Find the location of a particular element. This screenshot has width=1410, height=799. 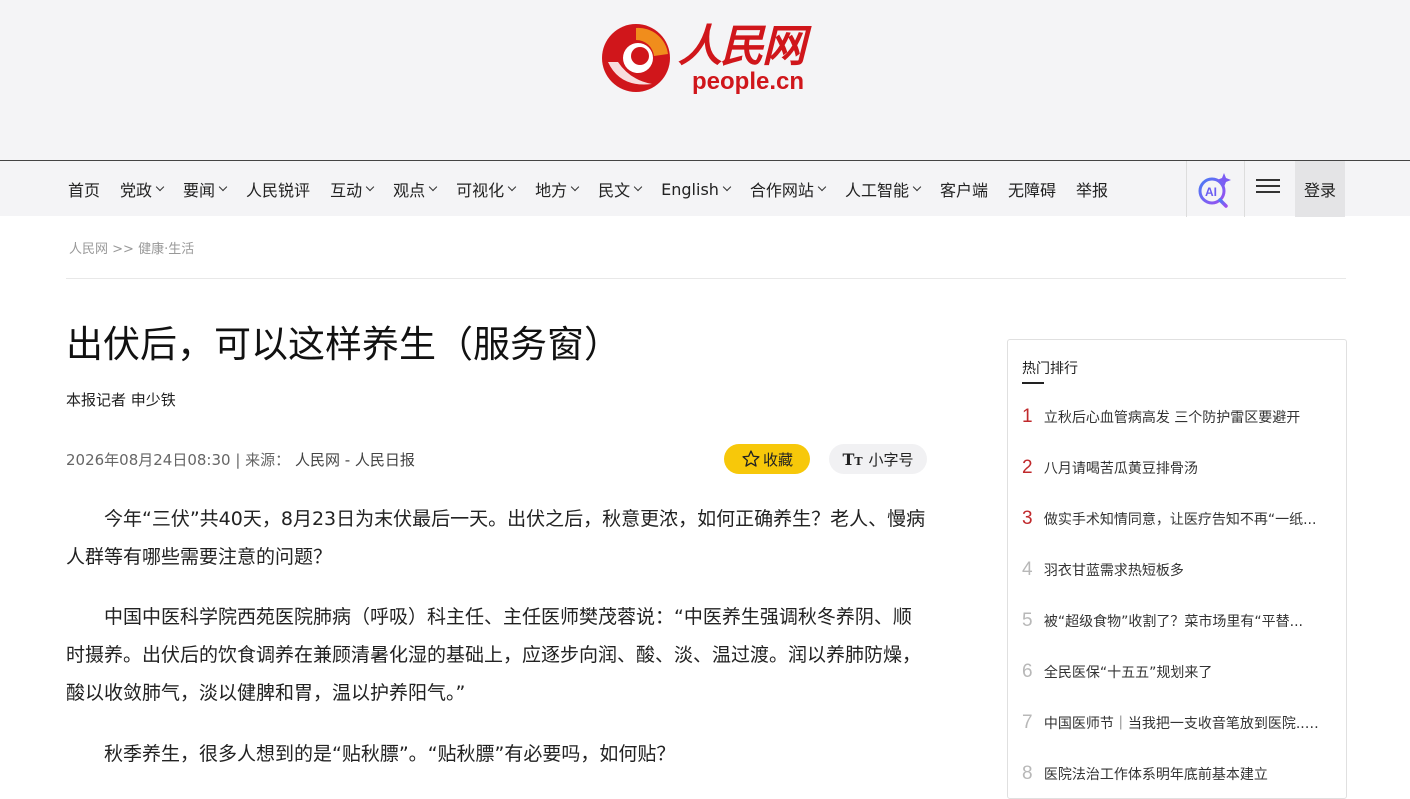

article-source: 人民网 - 人民日报 is located at coordinates (355, 460).